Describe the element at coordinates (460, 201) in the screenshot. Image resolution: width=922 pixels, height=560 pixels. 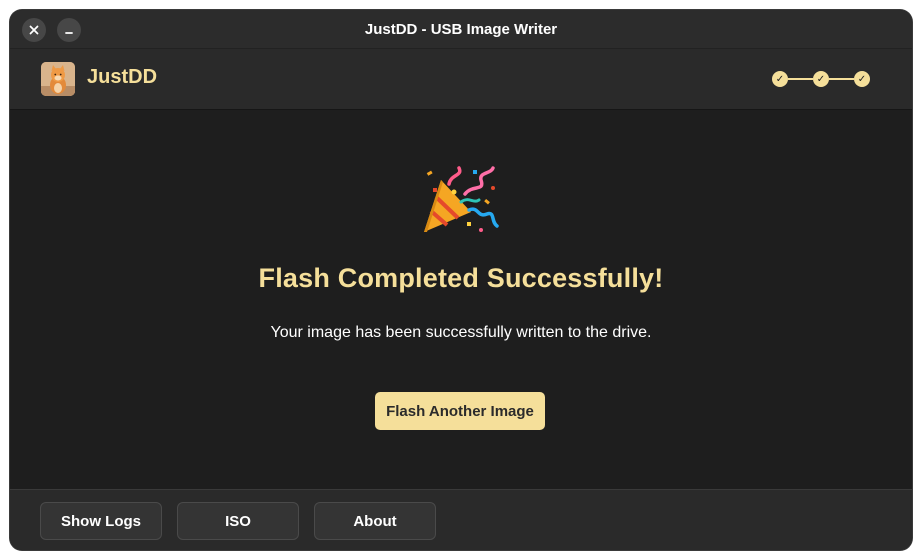
I see `party-popper-icon` at that location.